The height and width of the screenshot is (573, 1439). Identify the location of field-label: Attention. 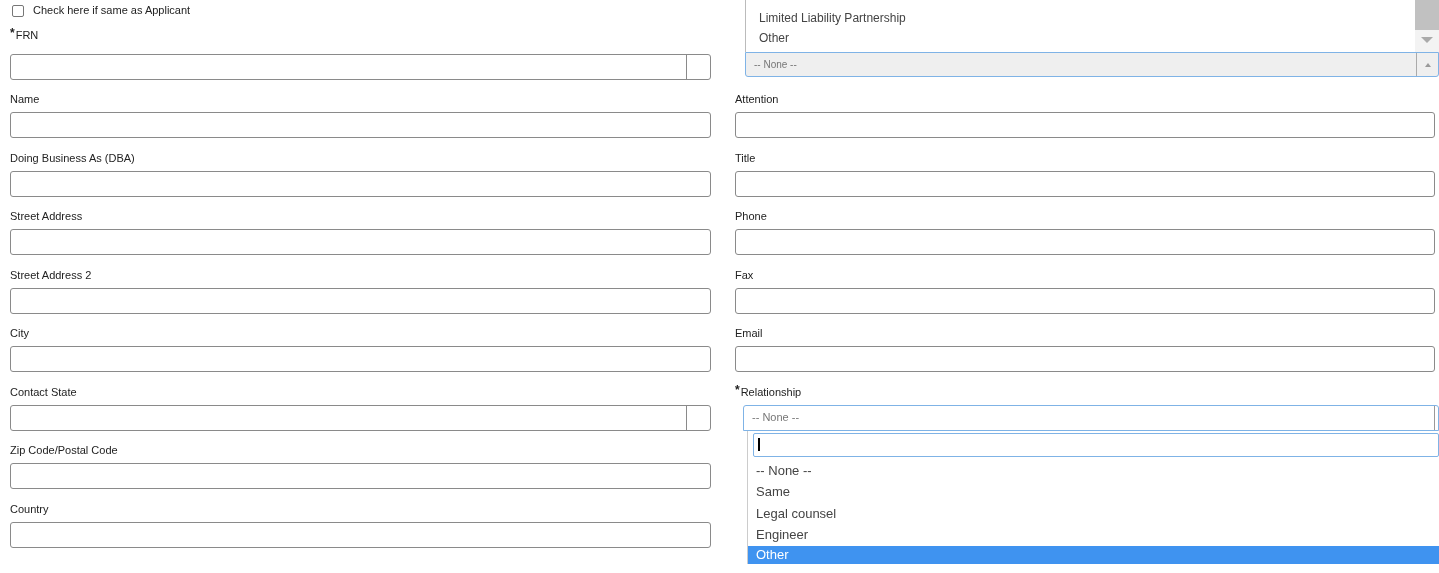
(757, 99).